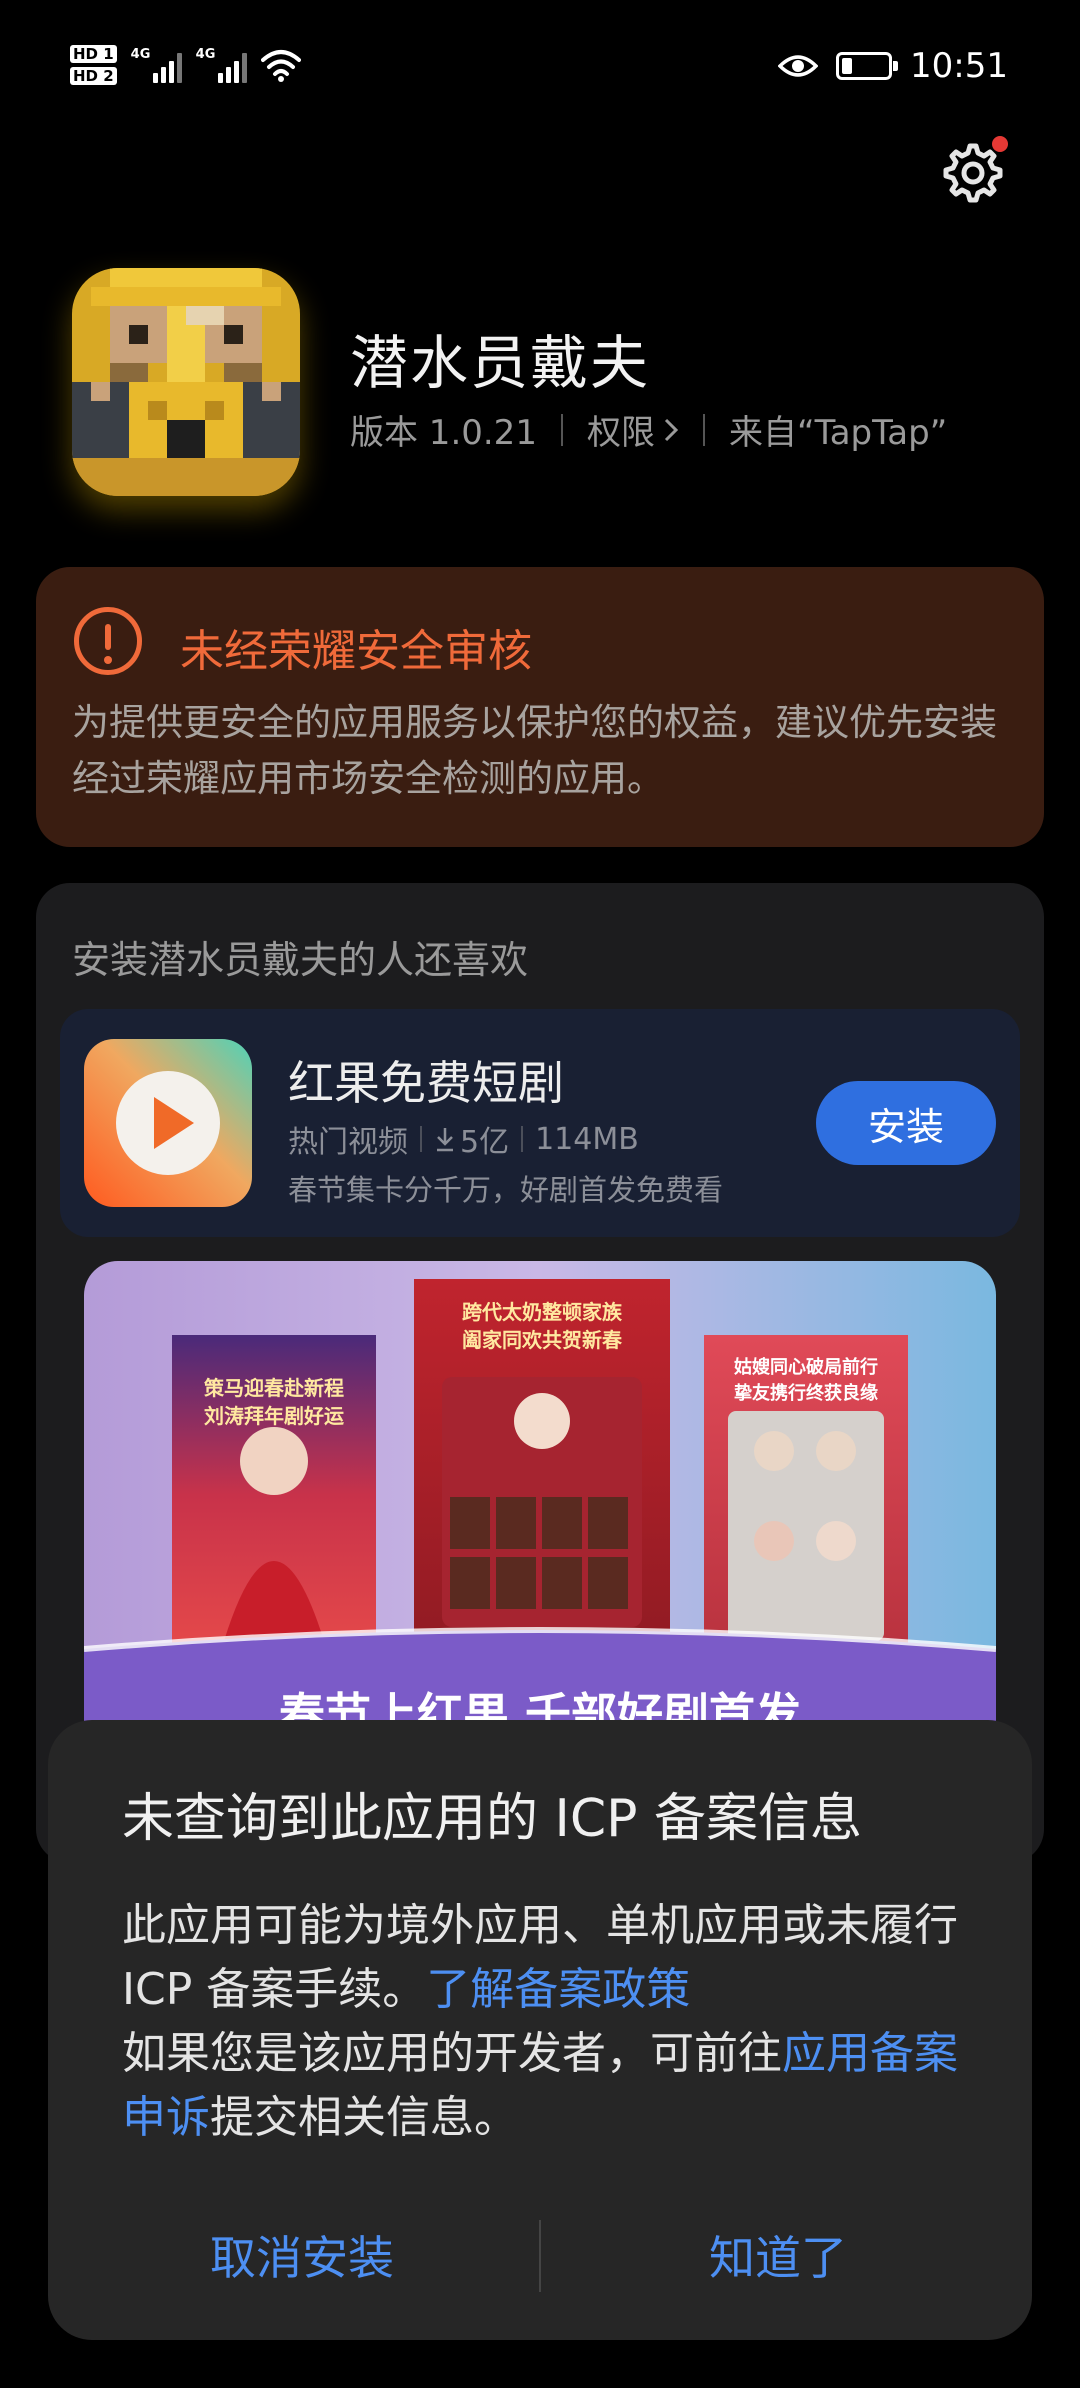 This screenshot has width=1080, height=2388. I want to click on poster1-line2: 刘涛拜年剧好运, so click(274, 1416).